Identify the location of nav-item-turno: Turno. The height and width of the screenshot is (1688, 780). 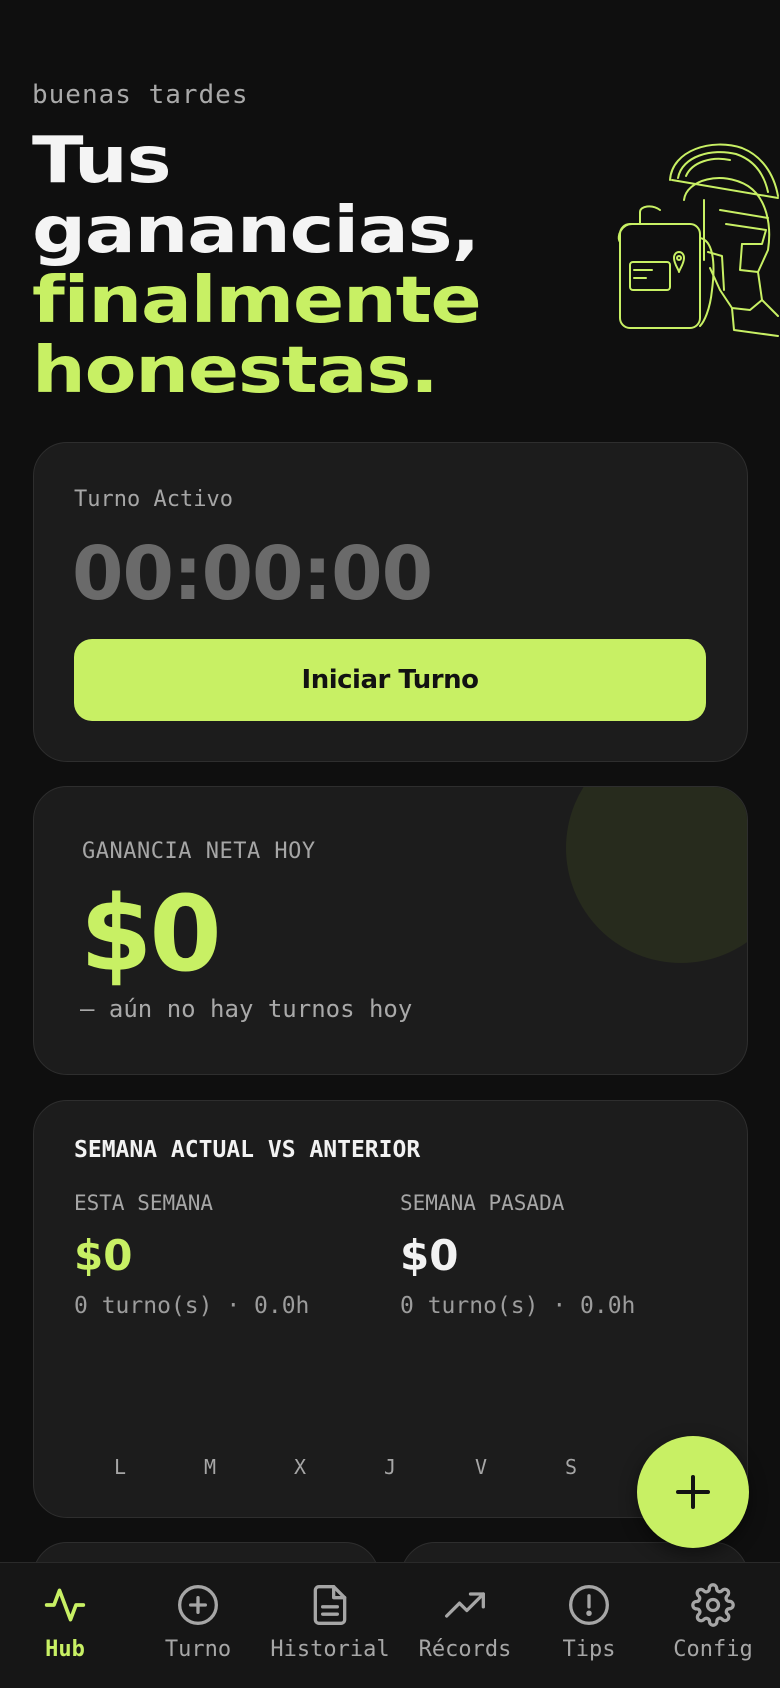
(198, 1622).